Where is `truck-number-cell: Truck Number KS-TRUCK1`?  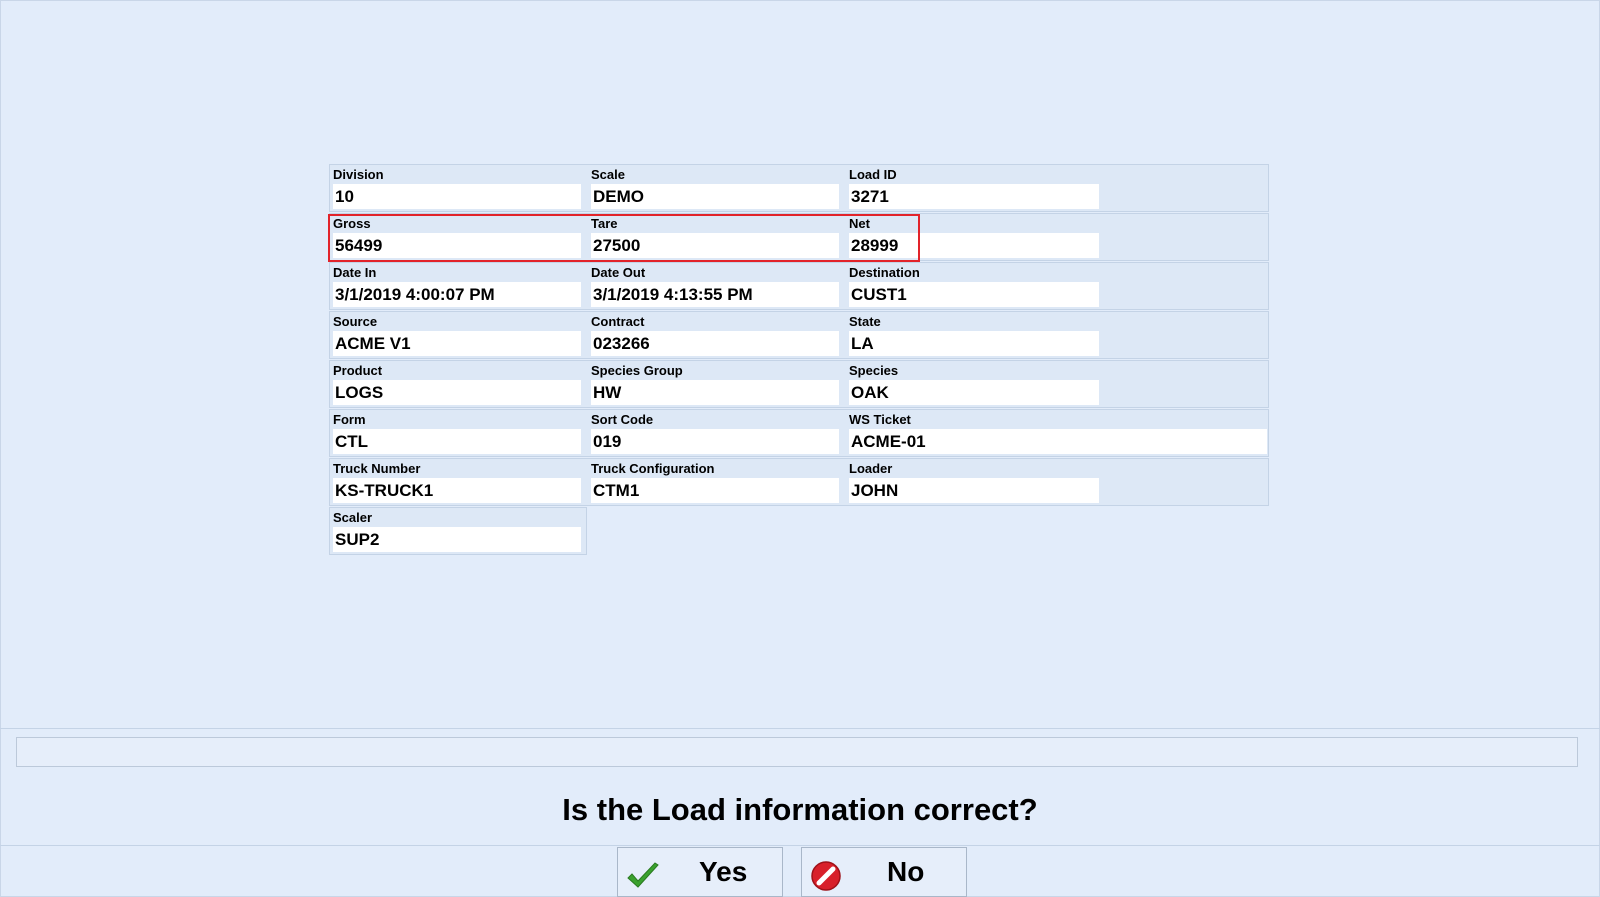 truck-number-cell: Truck Number KS-TRUCK1 is located at coordinates (458, 483).